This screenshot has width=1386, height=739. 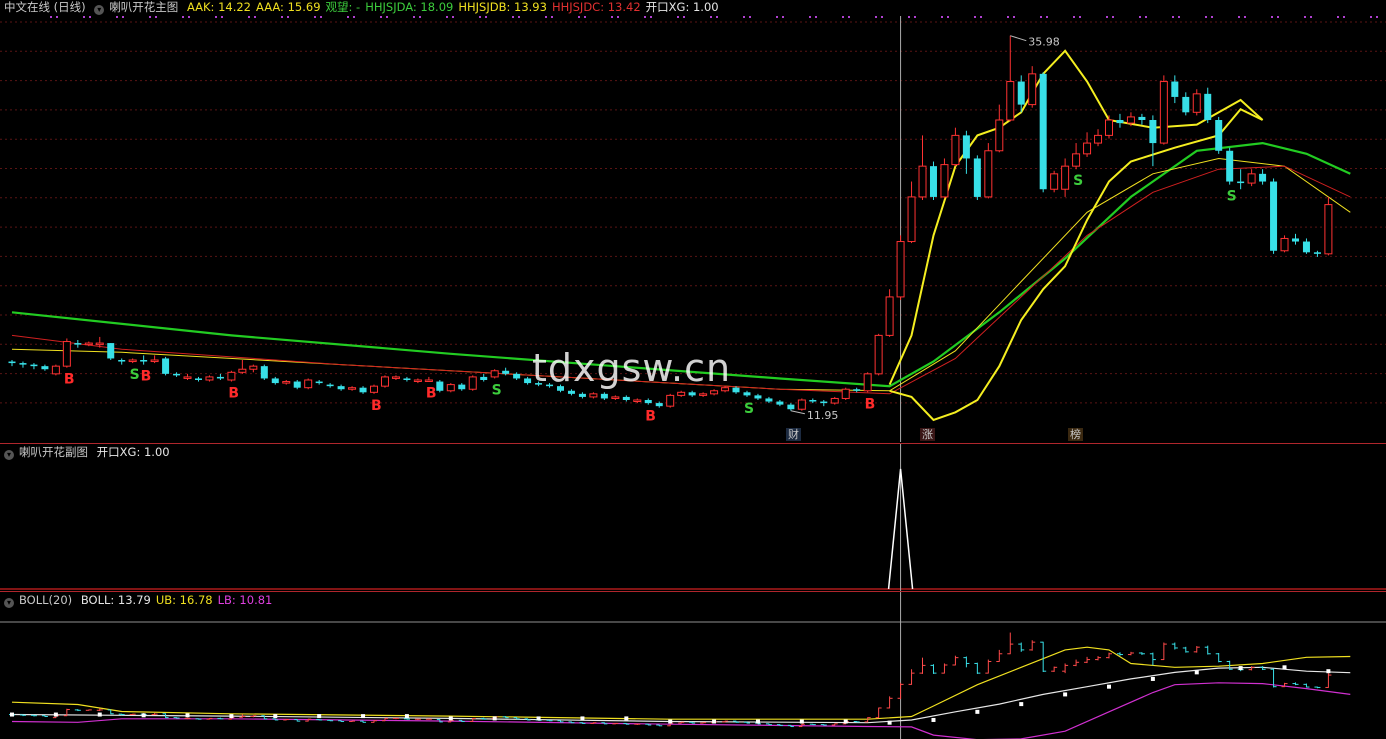 What do you see at coordinates (343, 7) in the screenshot?
I see `main-header-value-2: 观望: -` at bounding box center [343, 7].